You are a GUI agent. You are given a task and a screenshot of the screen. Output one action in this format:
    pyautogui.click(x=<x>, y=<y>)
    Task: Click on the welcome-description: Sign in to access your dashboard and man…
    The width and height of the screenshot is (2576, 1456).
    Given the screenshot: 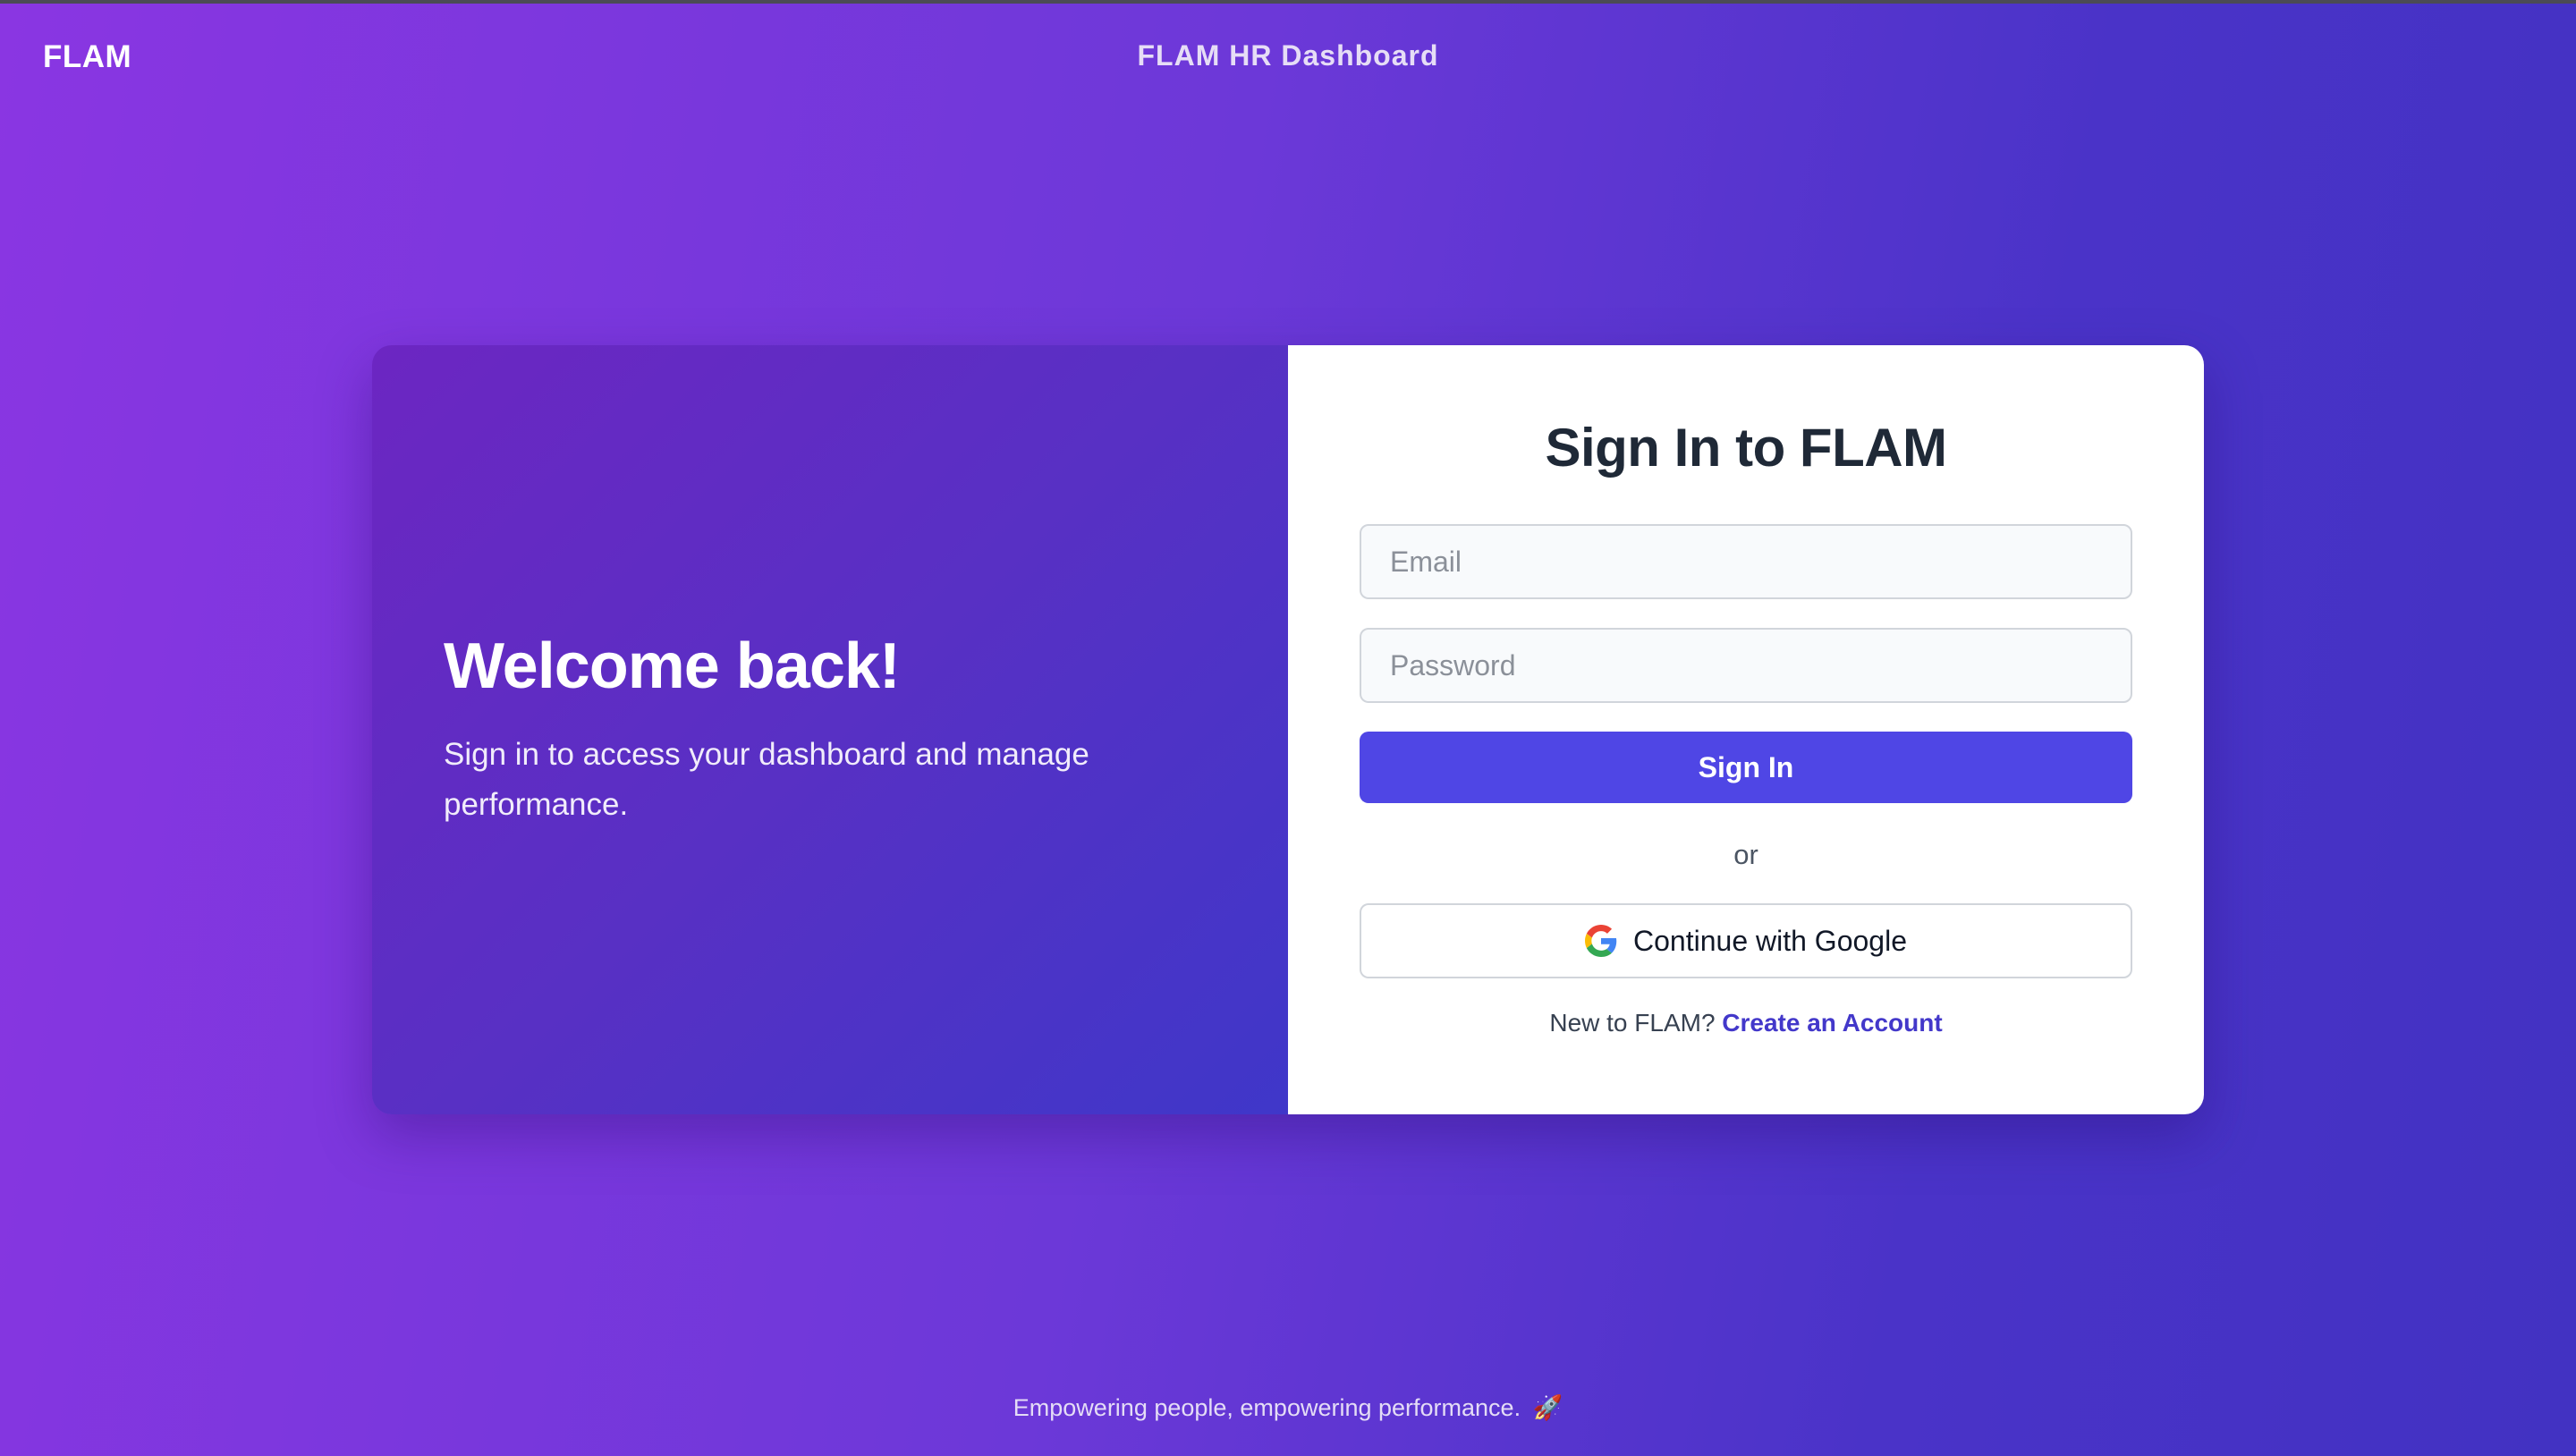 What is the action you would take?
    pyautogui.click(x=766, y=779)
    